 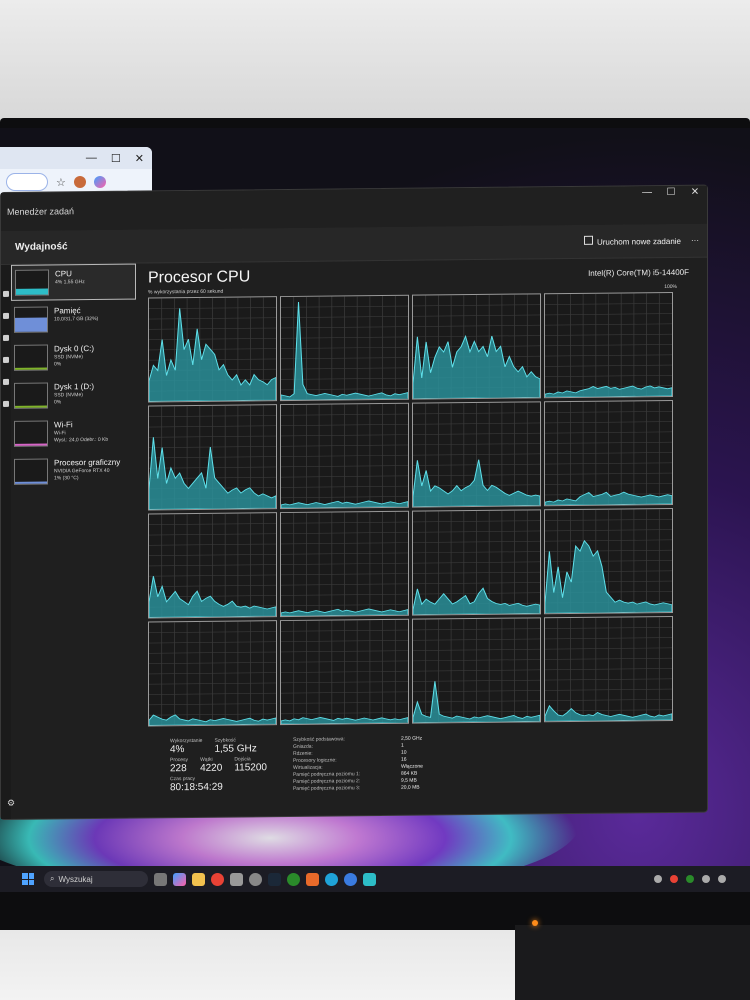 What do you see at coordinates (211, 768) in the screenshot?
I see `threads-value: 4220` at bounding box center [211, 768].